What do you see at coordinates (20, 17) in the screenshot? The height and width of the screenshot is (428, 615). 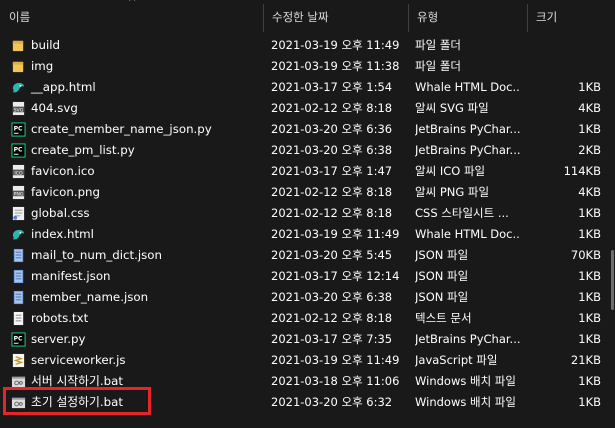 I see `column-header-name-label: 이름` at bounding box center [20, 17].